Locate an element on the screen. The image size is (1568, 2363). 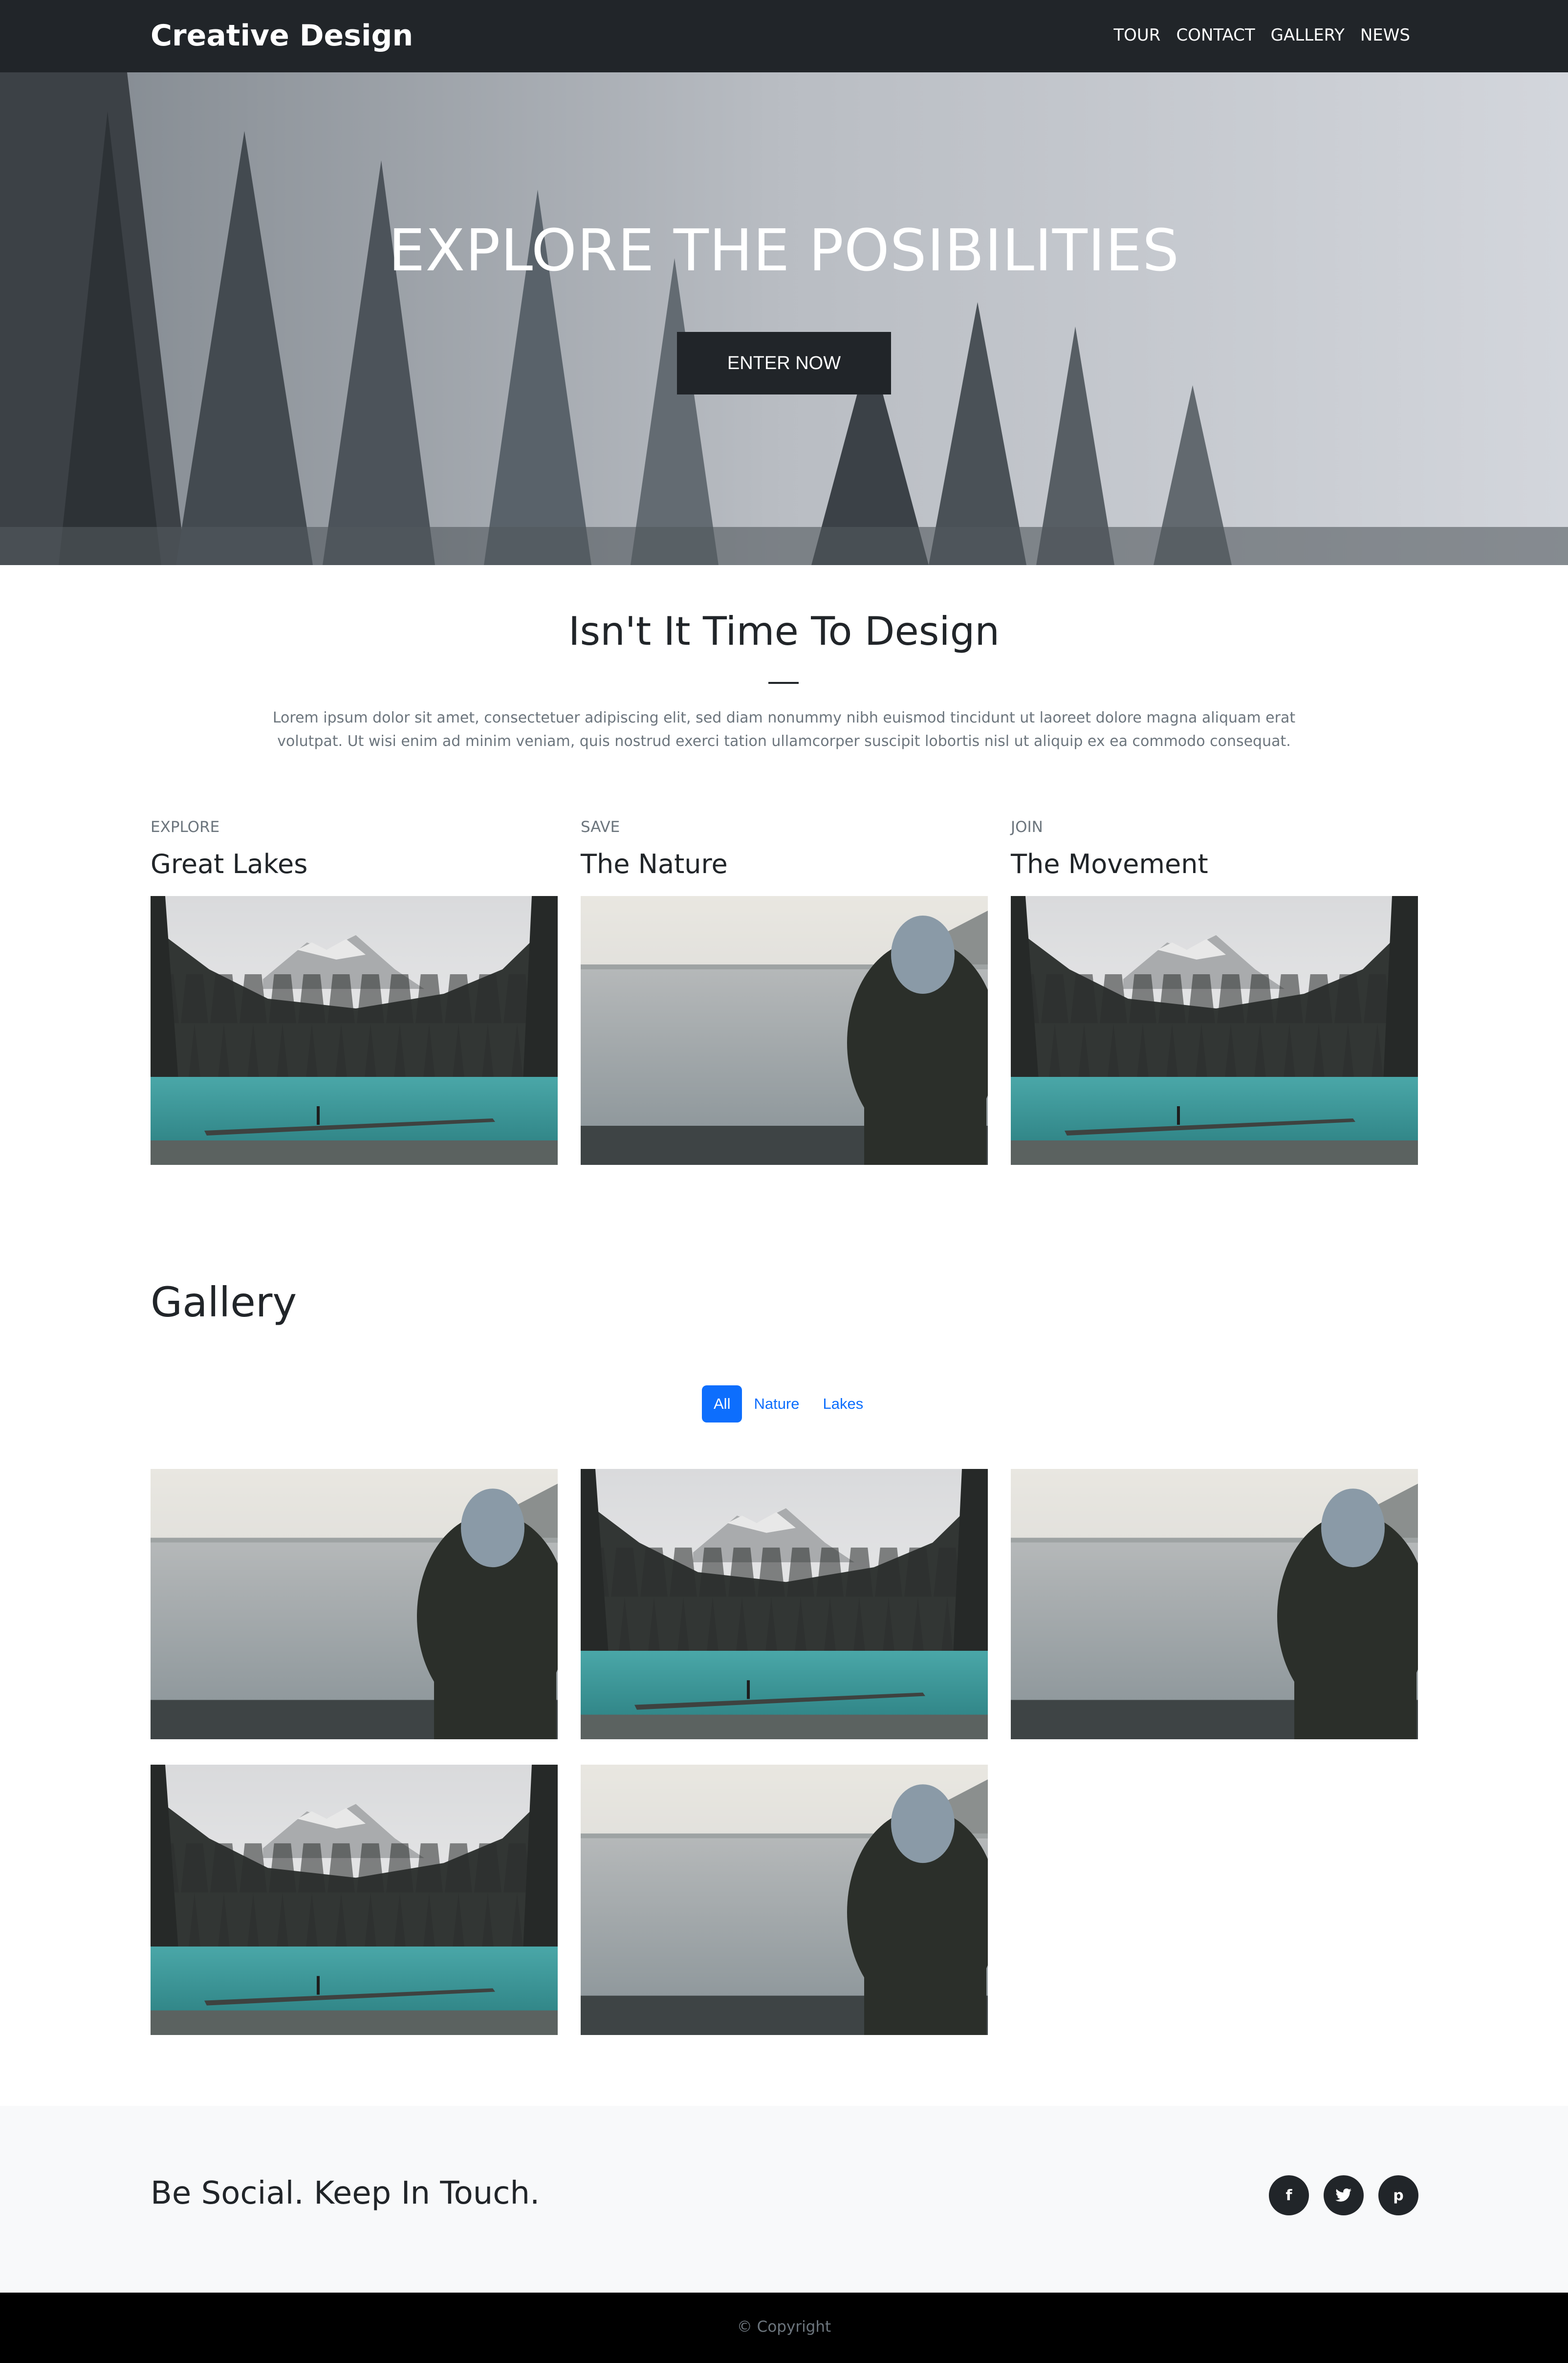
feature-card-explore: EXPLORE Great Lakes is located at coordinates (354, 849).